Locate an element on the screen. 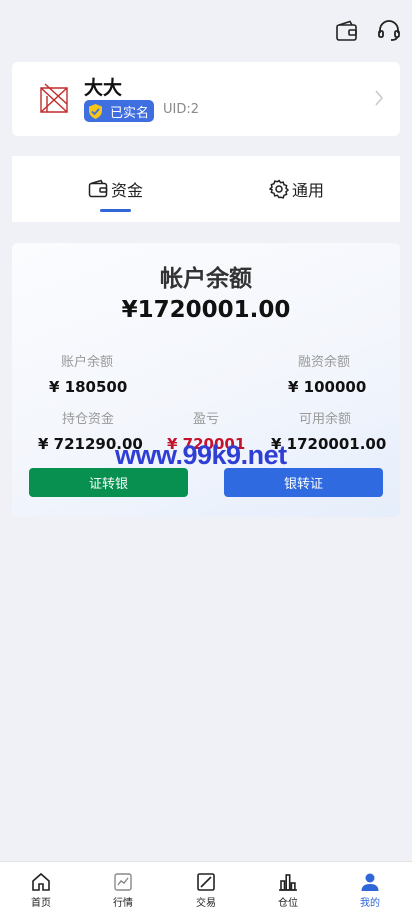  nav-position: 仓位 is located at coordinates (288, 890).